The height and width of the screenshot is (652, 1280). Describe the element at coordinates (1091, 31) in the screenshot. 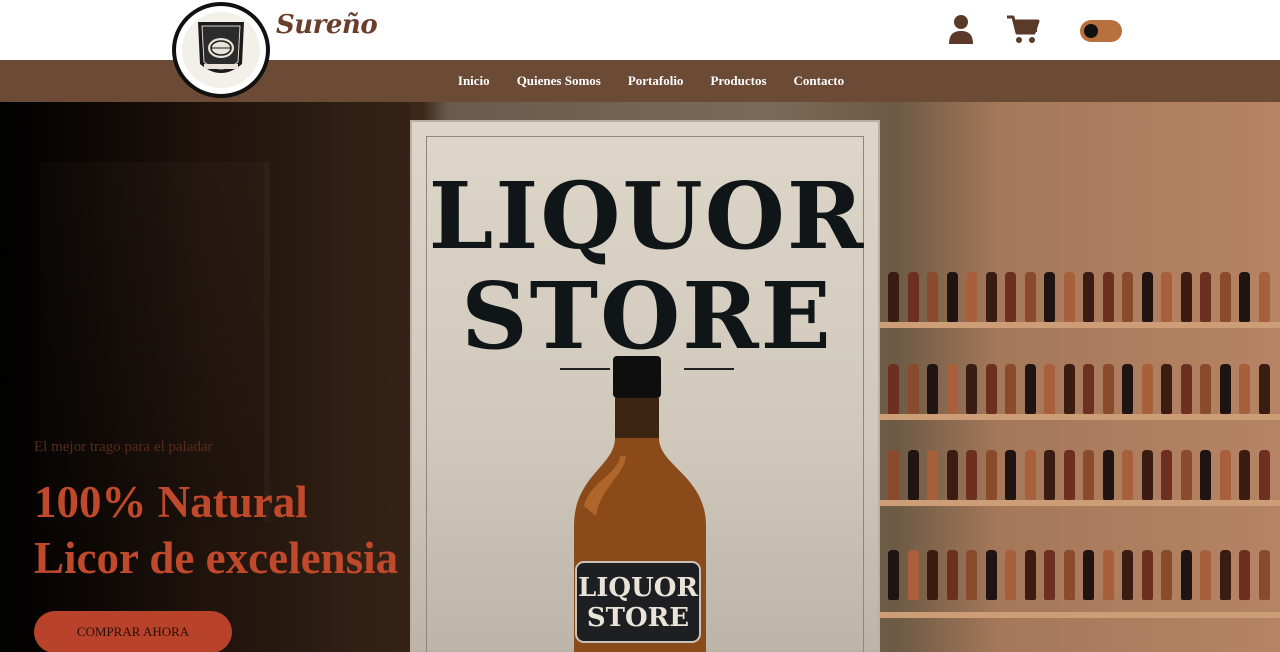

I see `toggle-knob` at that location.